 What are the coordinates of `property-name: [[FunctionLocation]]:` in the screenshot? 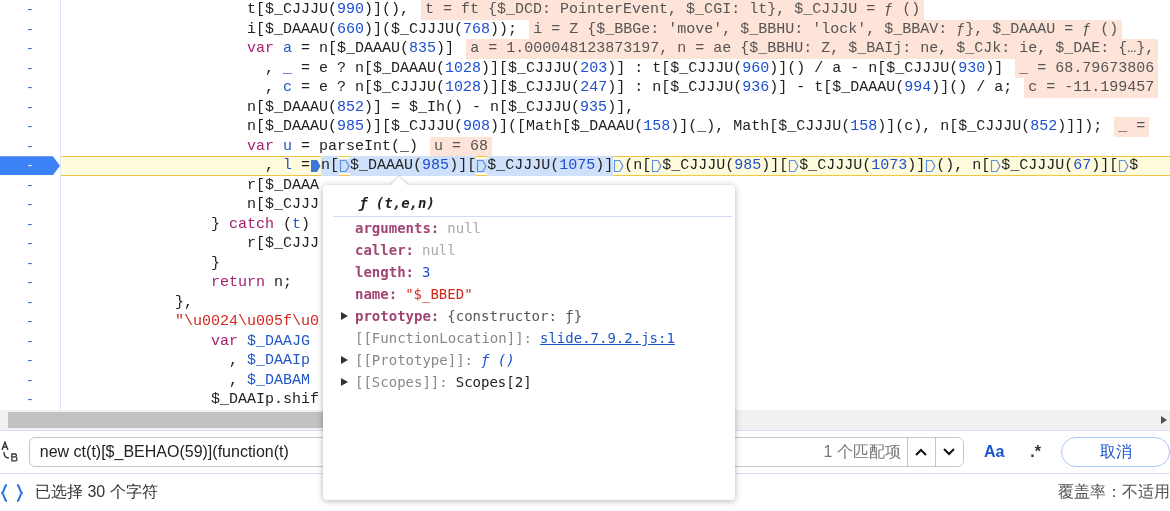 It's located at (443, 338).